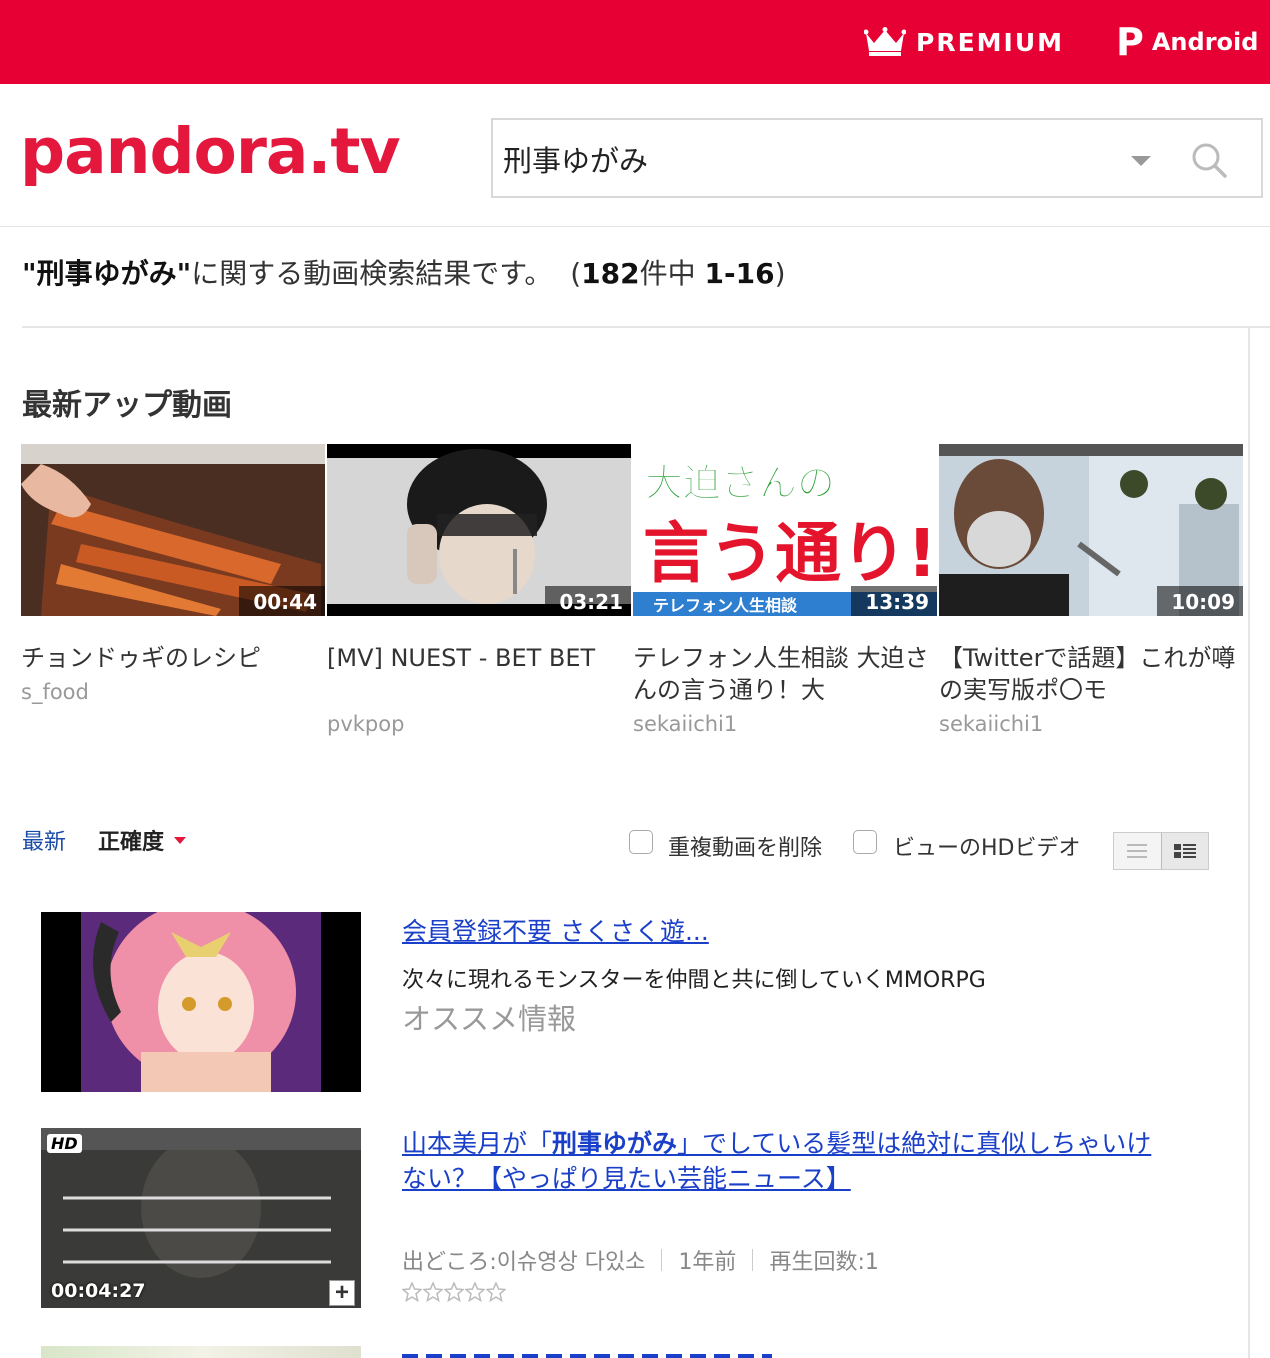 Image resolution: width=1270 pixels, height=1358 pixels. I want to click on search-summary: "刑事ゆがみ"に関する動画検索結果です。 (182件中 1-16), so click(404, 272).